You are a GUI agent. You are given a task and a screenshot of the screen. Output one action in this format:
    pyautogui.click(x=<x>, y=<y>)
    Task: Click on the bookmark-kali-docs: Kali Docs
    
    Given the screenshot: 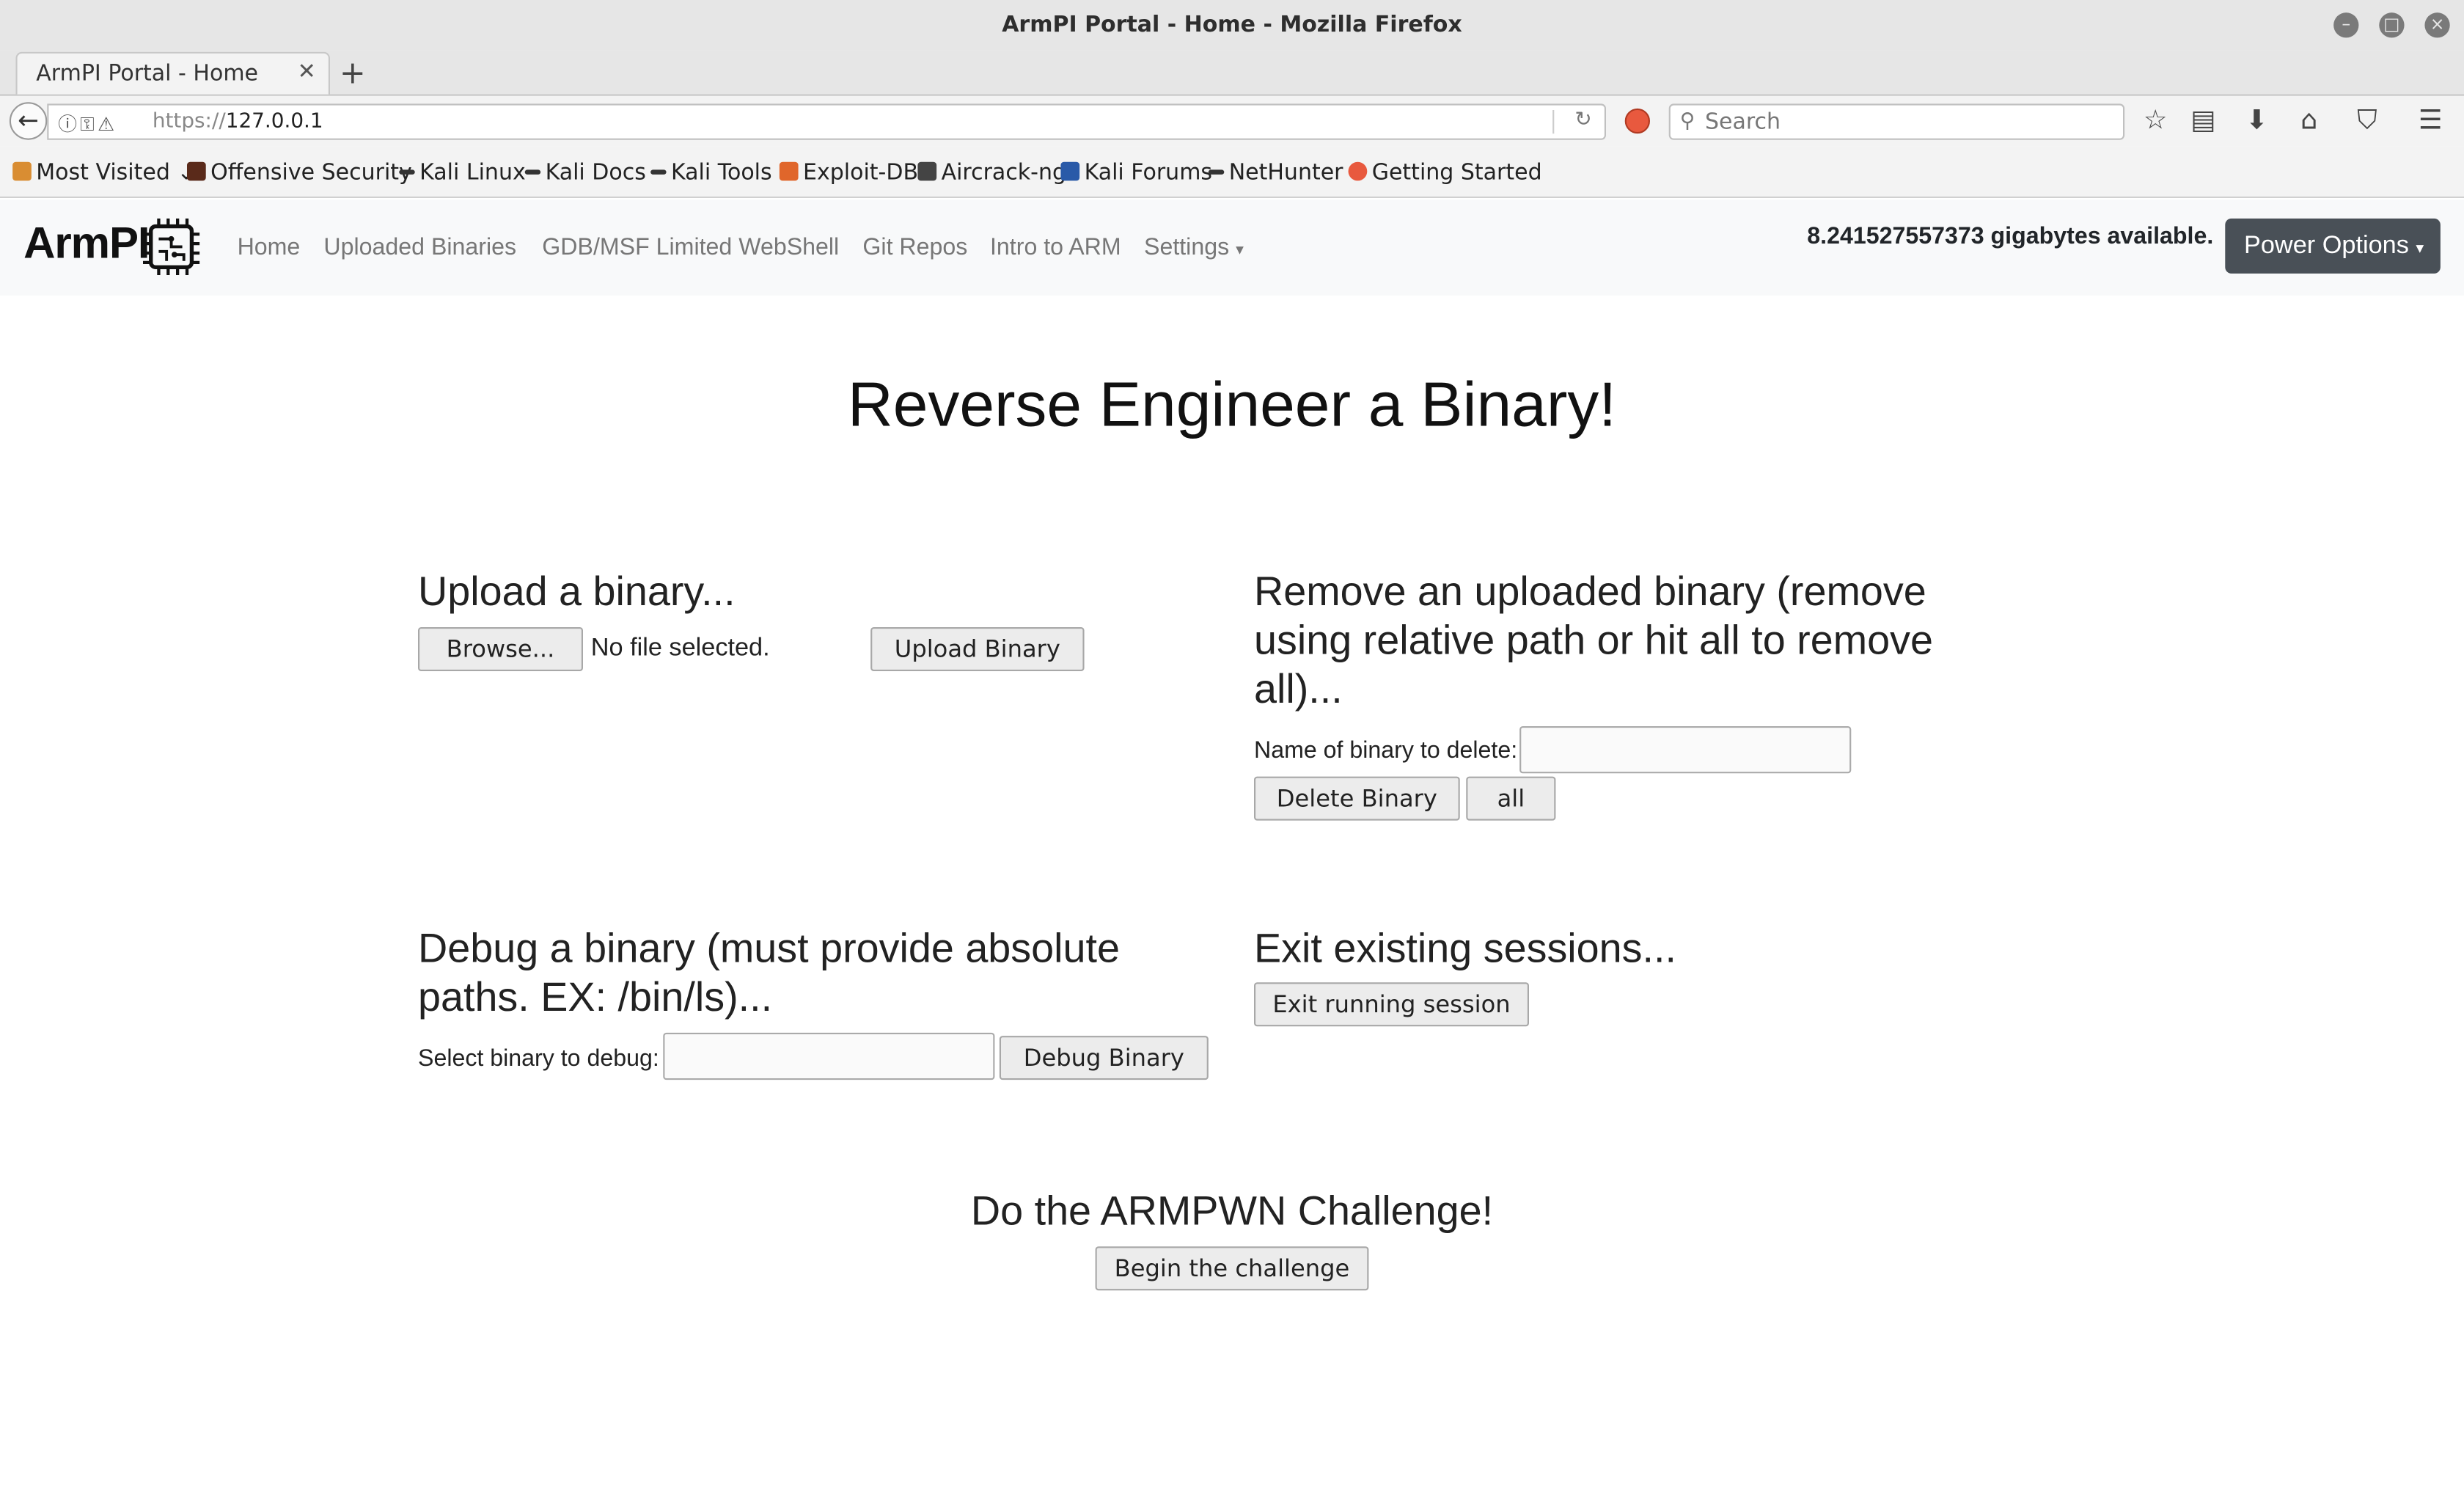 What is the action you would take?
    pyautogui.click(x=585, y=174)
    